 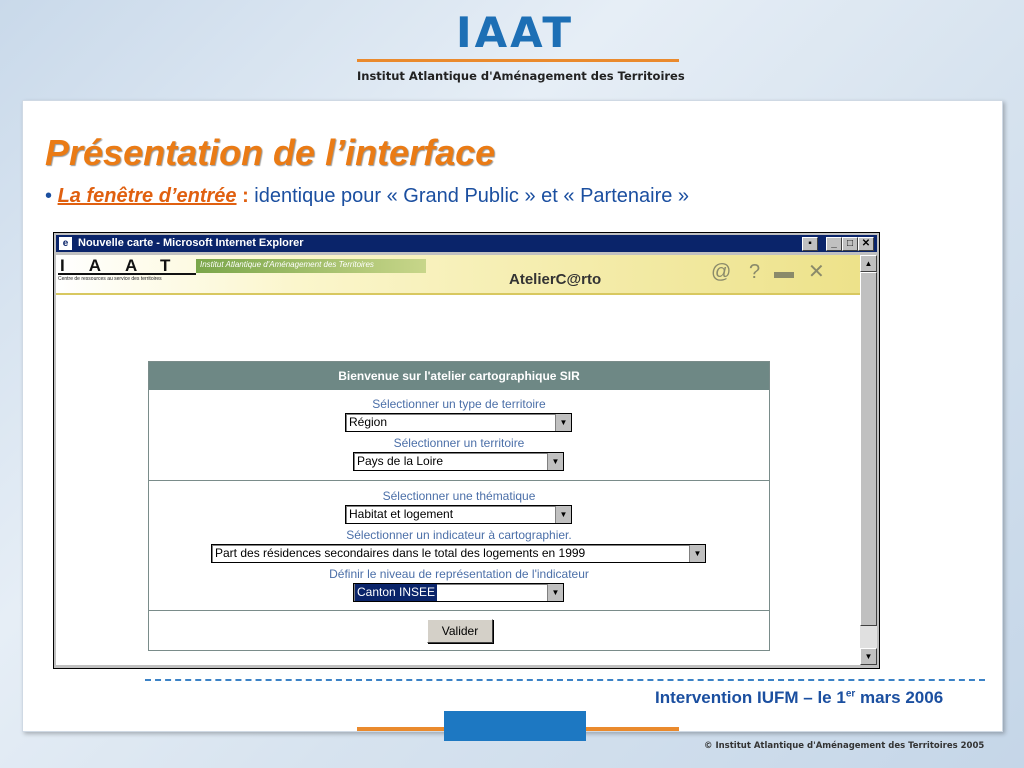 I want to click on level-value: Canton INSEE, so click(x=396, y=592).